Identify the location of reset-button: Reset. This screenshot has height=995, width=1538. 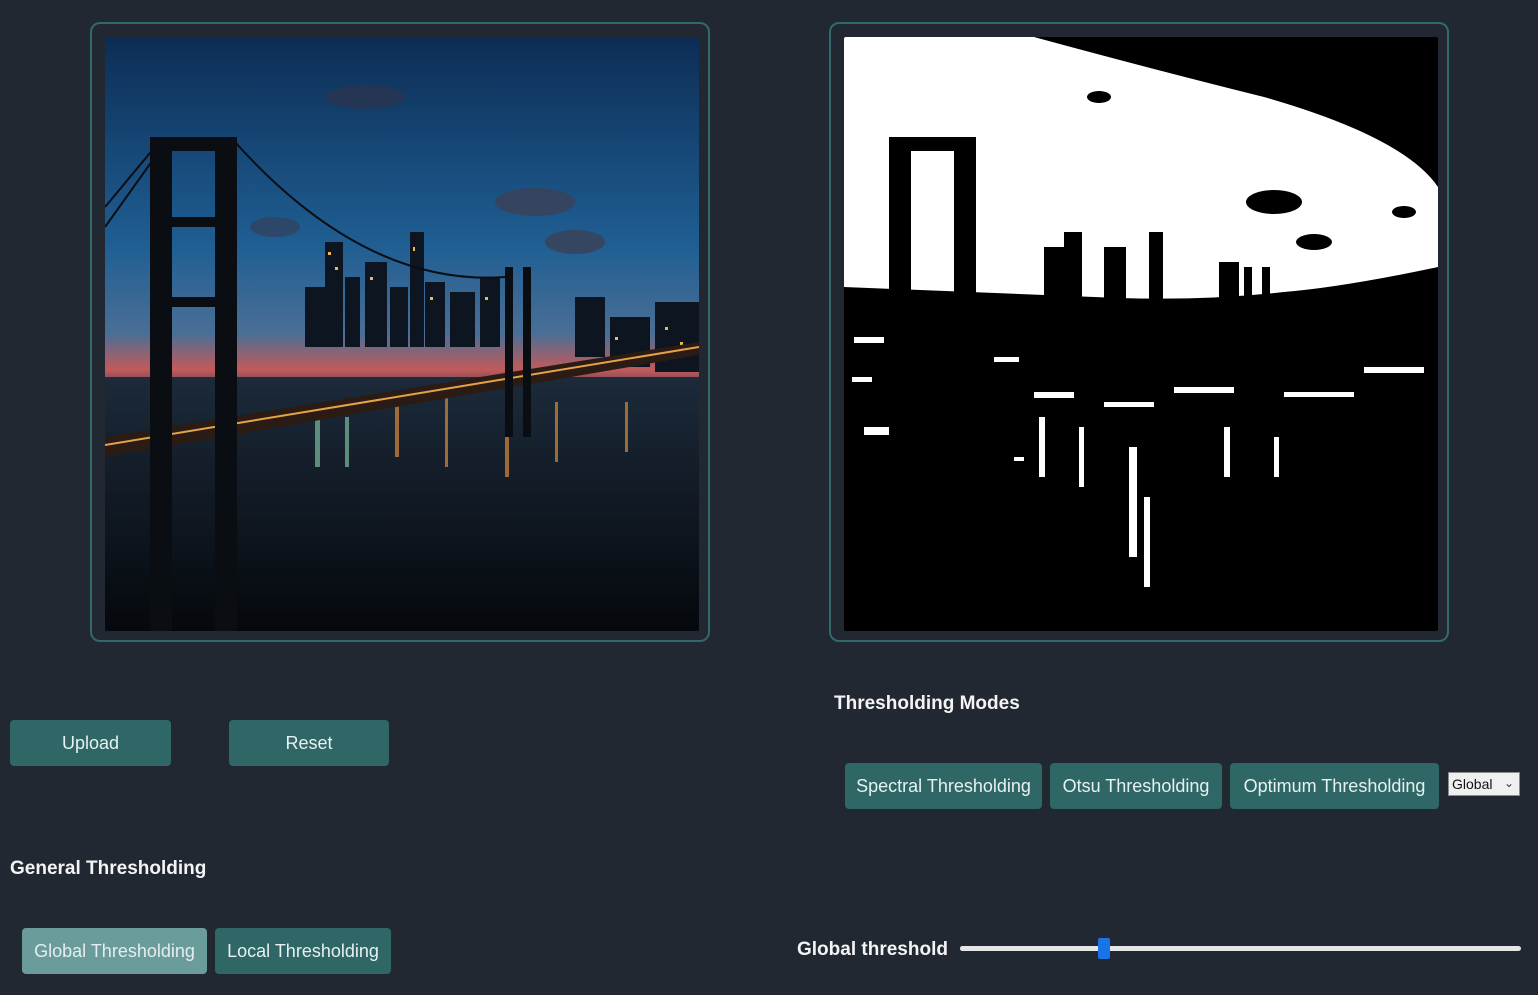
(309, 743).